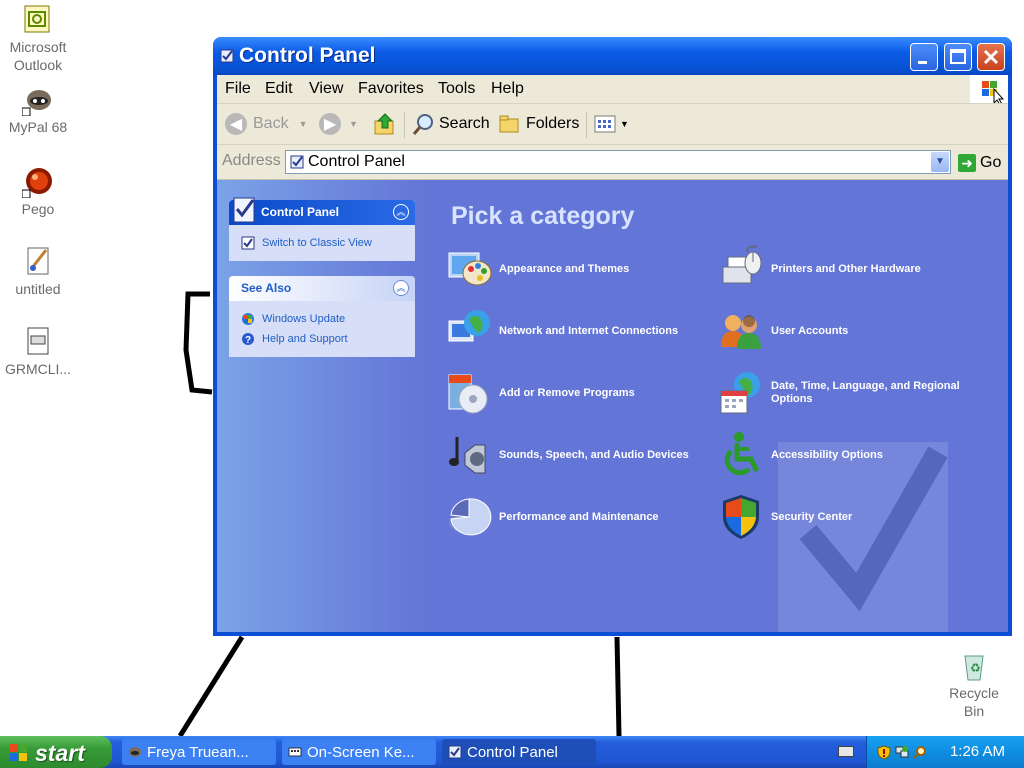 Image resolution: width=1024 pixels, height=768 pixels. I want to click on category-user-accounts: User Accounts, so click(849, 331).